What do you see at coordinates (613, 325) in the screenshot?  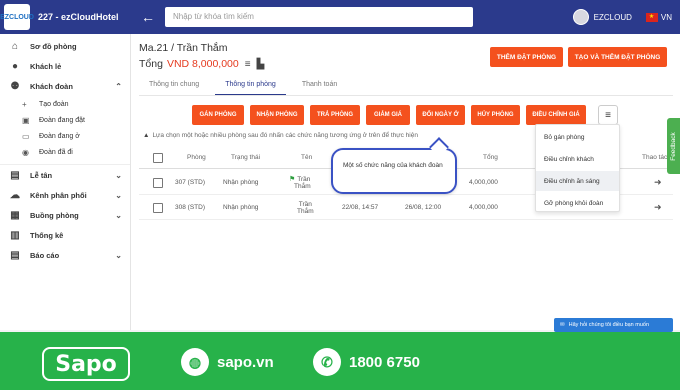 I see `chat-button: ✉ Hãy hỏi chúng tôi điều bạn muốn` at bounding box center [613, 325].